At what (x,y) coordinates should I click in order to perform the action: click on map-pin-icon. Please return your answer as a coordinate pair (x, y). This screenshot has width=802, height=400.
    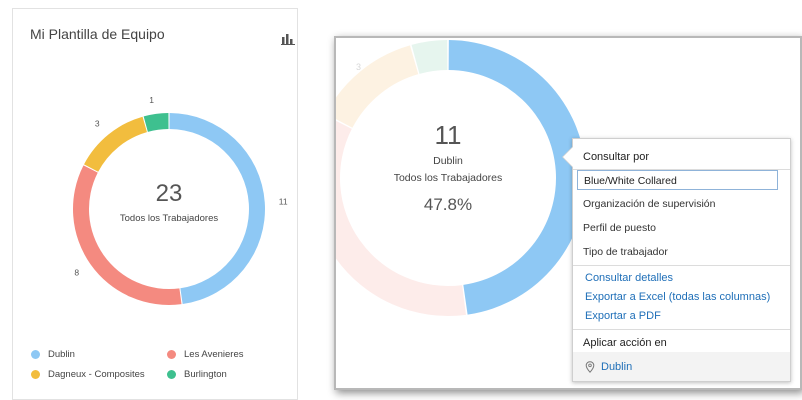
    Looking at the image, I should click on (590, 366).